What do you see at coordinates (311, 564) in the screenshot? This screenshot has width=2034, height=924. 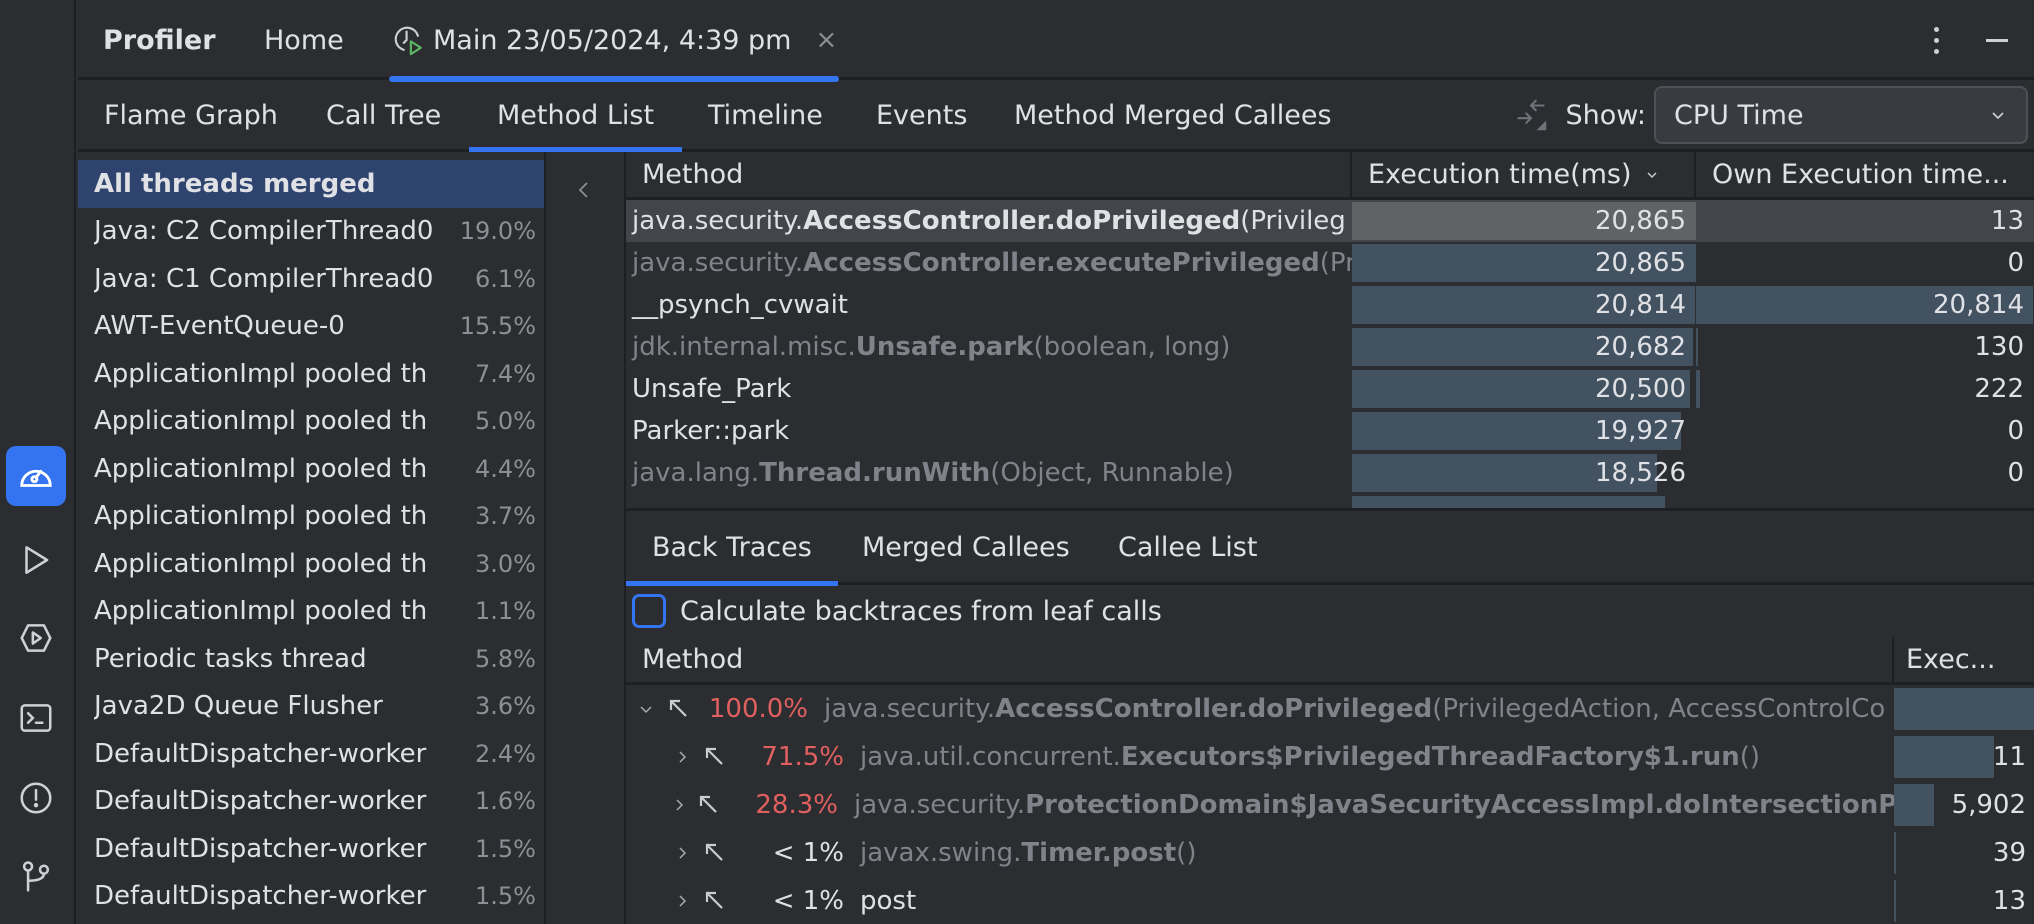 I see `thread-item: ApplicationImpl pooled th 3.0%` at bounding box center [311, 564].